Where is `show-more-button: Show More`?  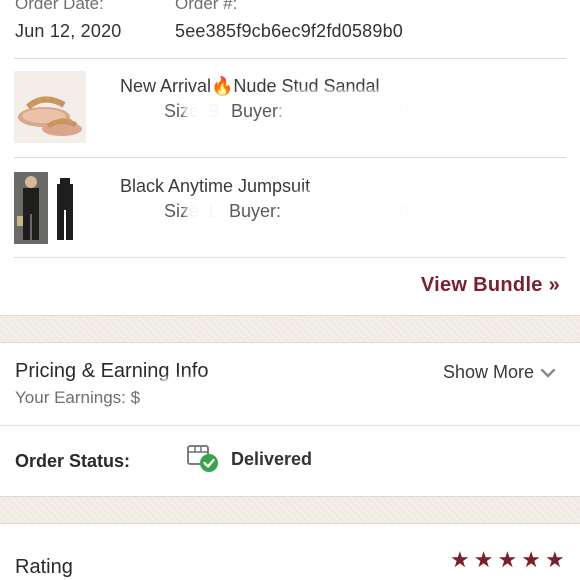 show-more-button: Show More is located at coordinates (499, 372).